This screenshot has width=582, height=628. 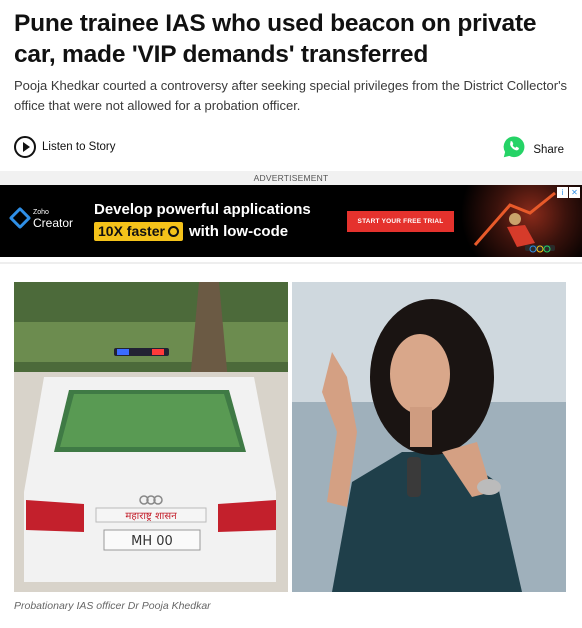 I want to click on share-button: Share, so click(x=533, y=149).